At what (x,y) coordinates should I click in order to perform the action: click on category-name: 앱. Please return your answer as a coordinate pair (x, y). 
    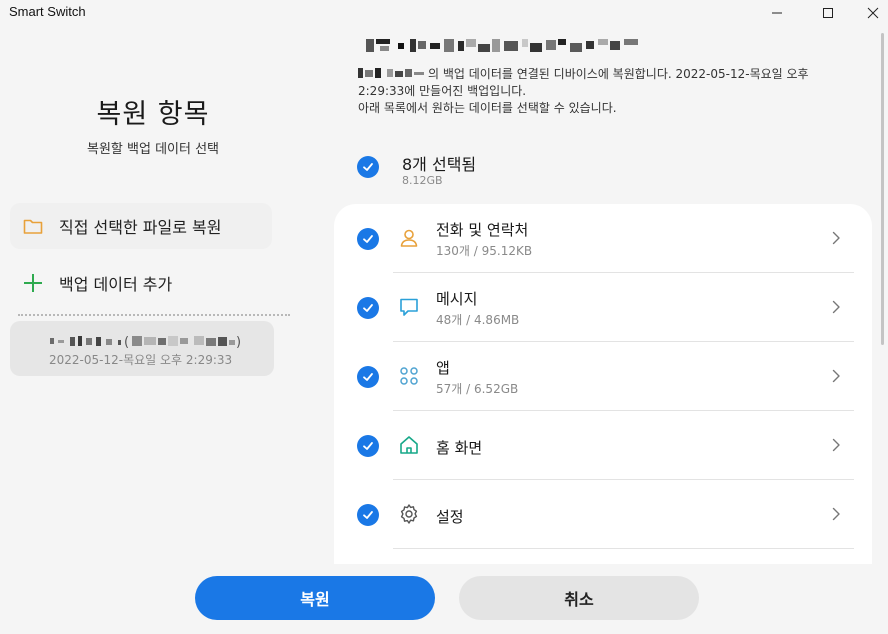
    Looking at the image, I should click on (443, 368).